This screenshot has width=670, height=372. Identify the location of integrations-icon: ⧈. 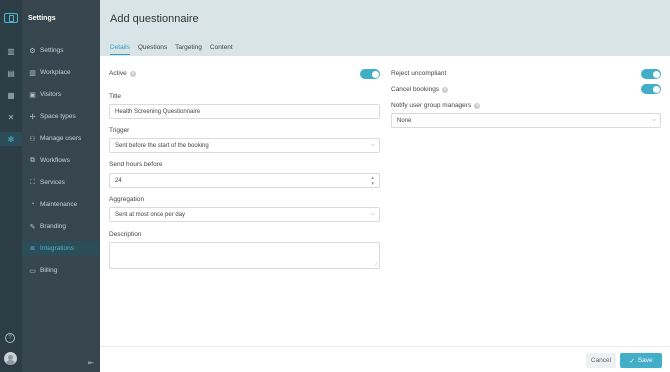
(32, 248).